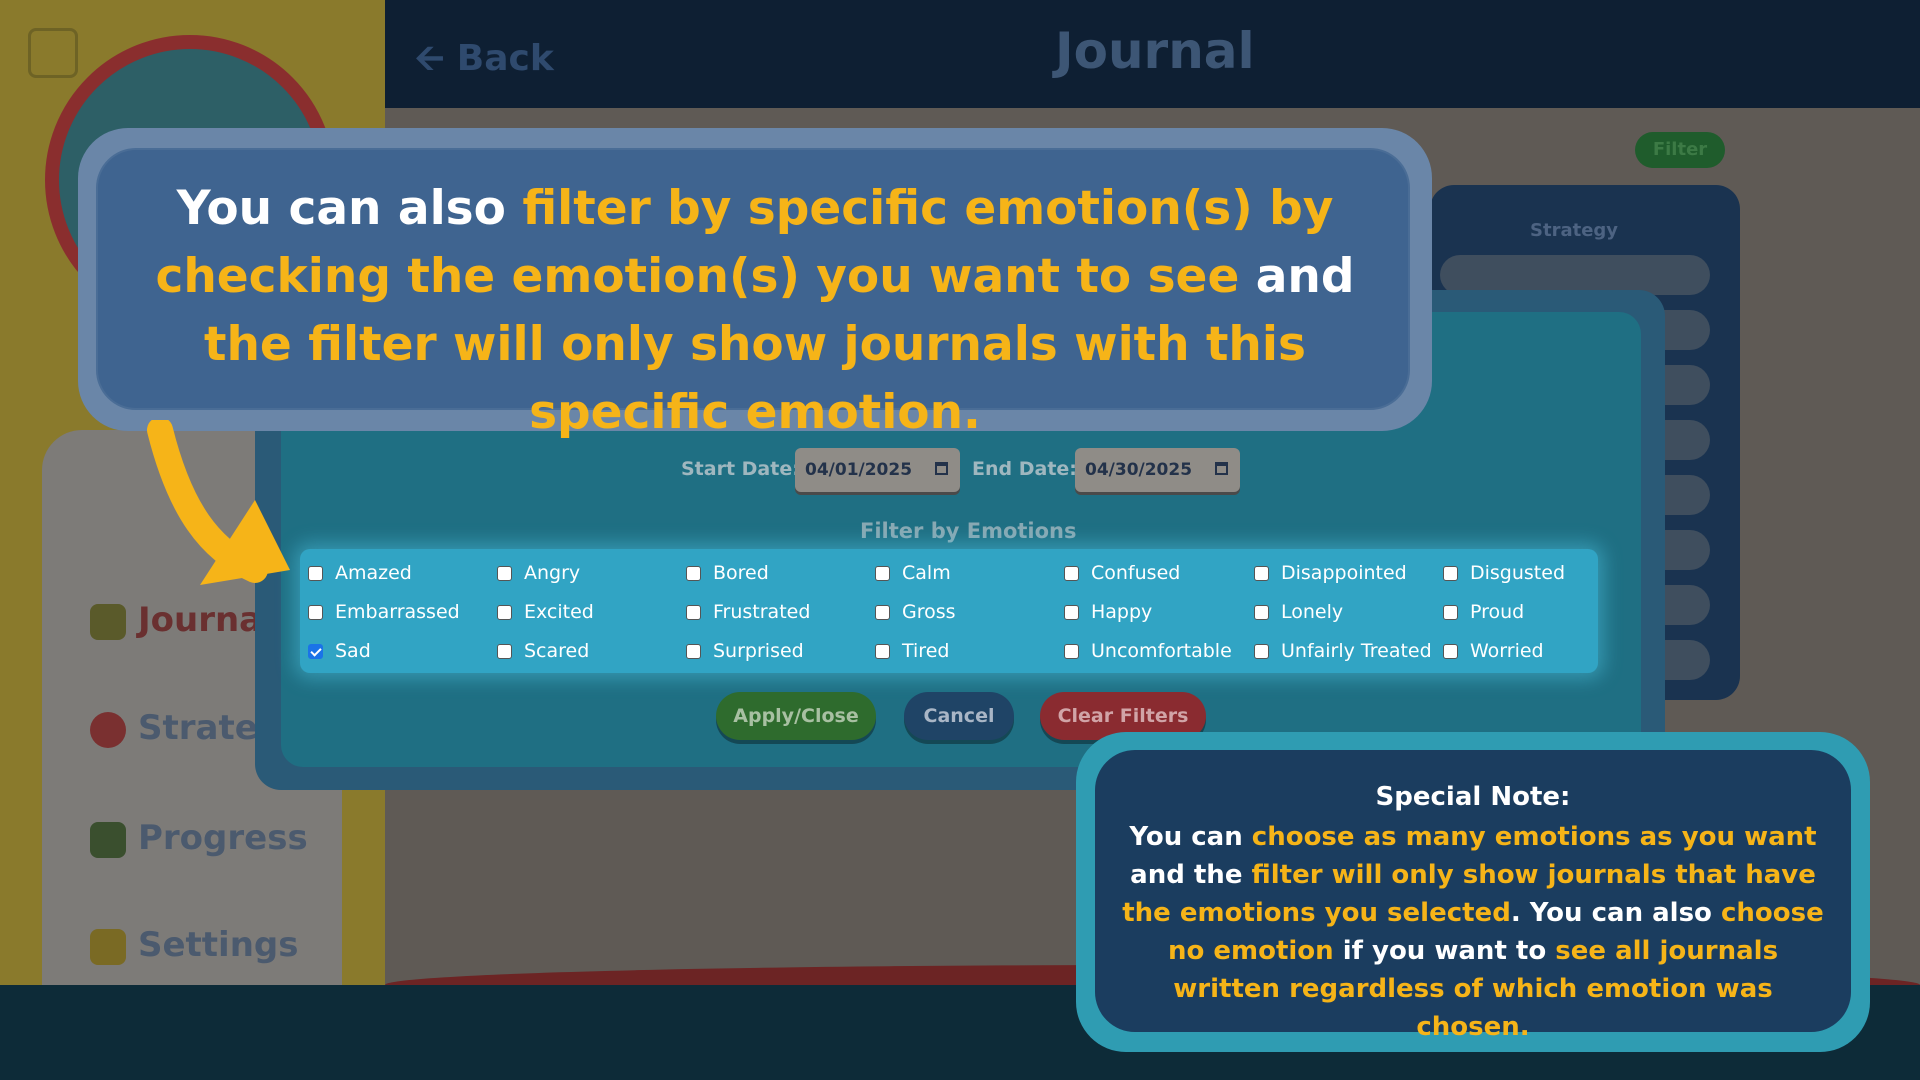 This screenshot has height=1080, width=1920. I want to click on emotion-checkbox-item: Sad, so click(339, 651).